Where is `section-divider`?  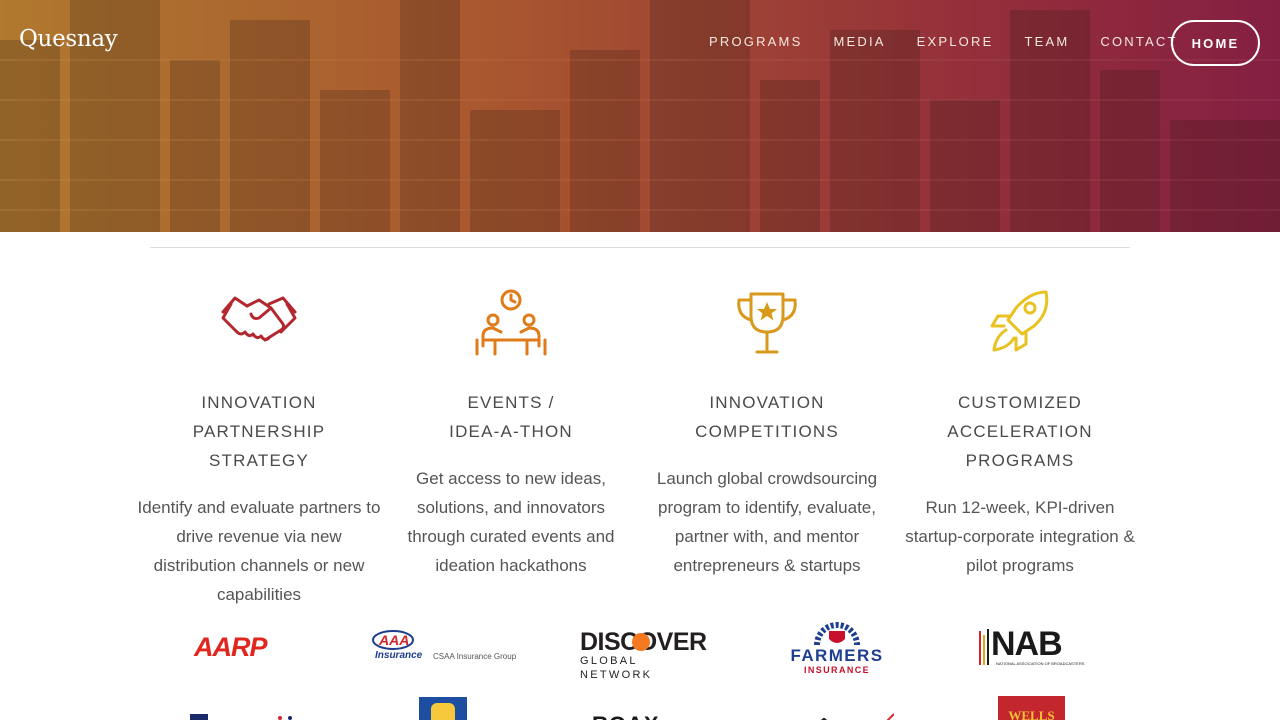
section-divider is located at coordinates (640, 247).